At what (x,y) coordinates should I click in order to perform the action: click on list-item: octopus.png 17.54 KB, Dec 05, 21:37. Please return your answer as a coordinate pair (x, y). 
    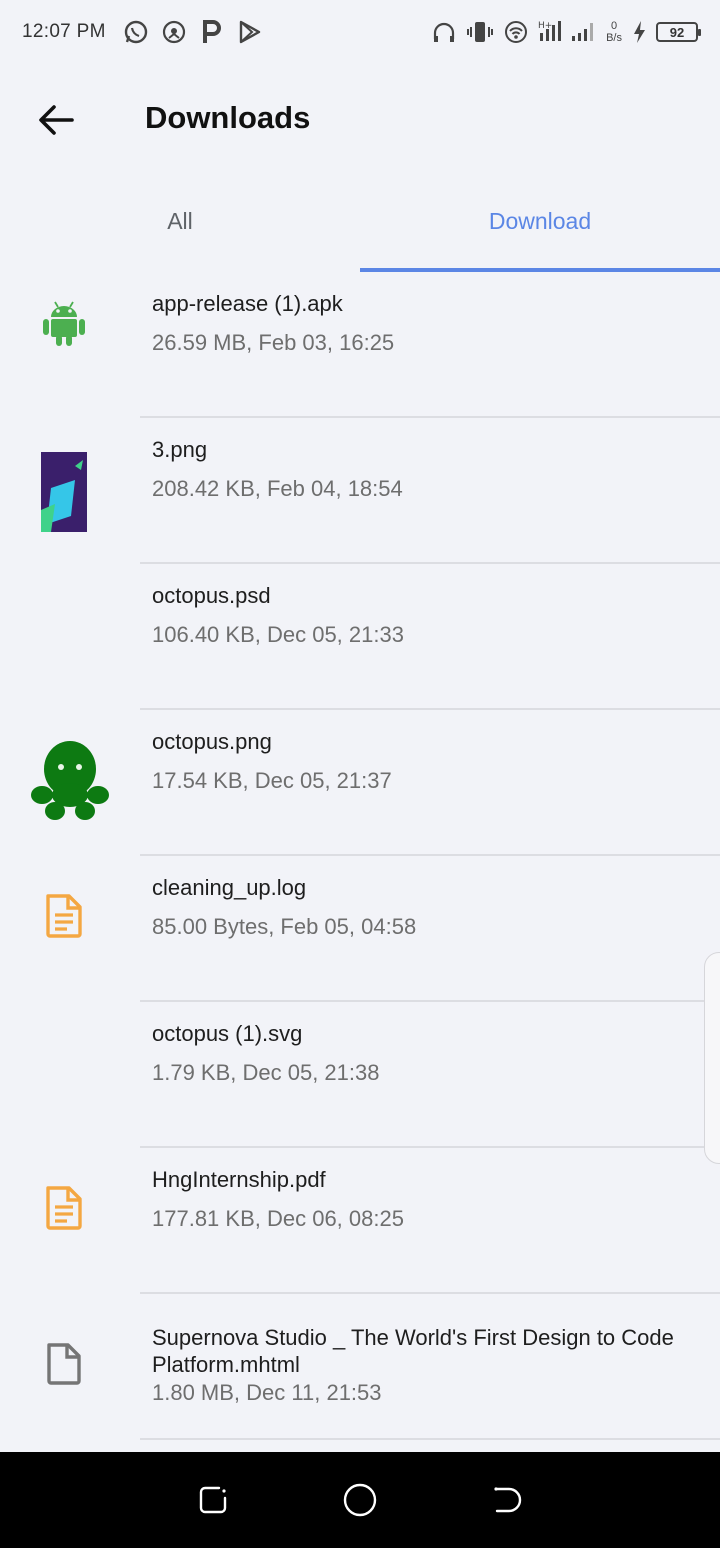
    Looking at the image, I should click on (360, 783).